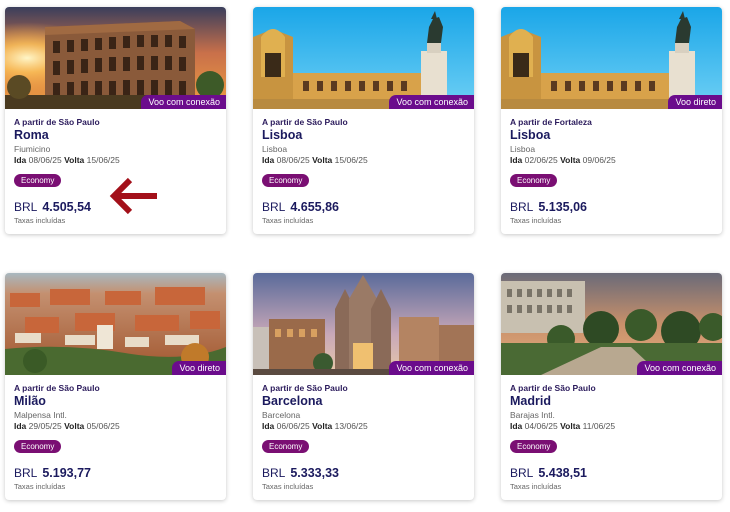 The width and height of the screenshot is (730, 512). What do you see at coordinates (363, 324) in the screenshot?
I see `barcelona-cathedral-image` at bounding box center [363, 324].